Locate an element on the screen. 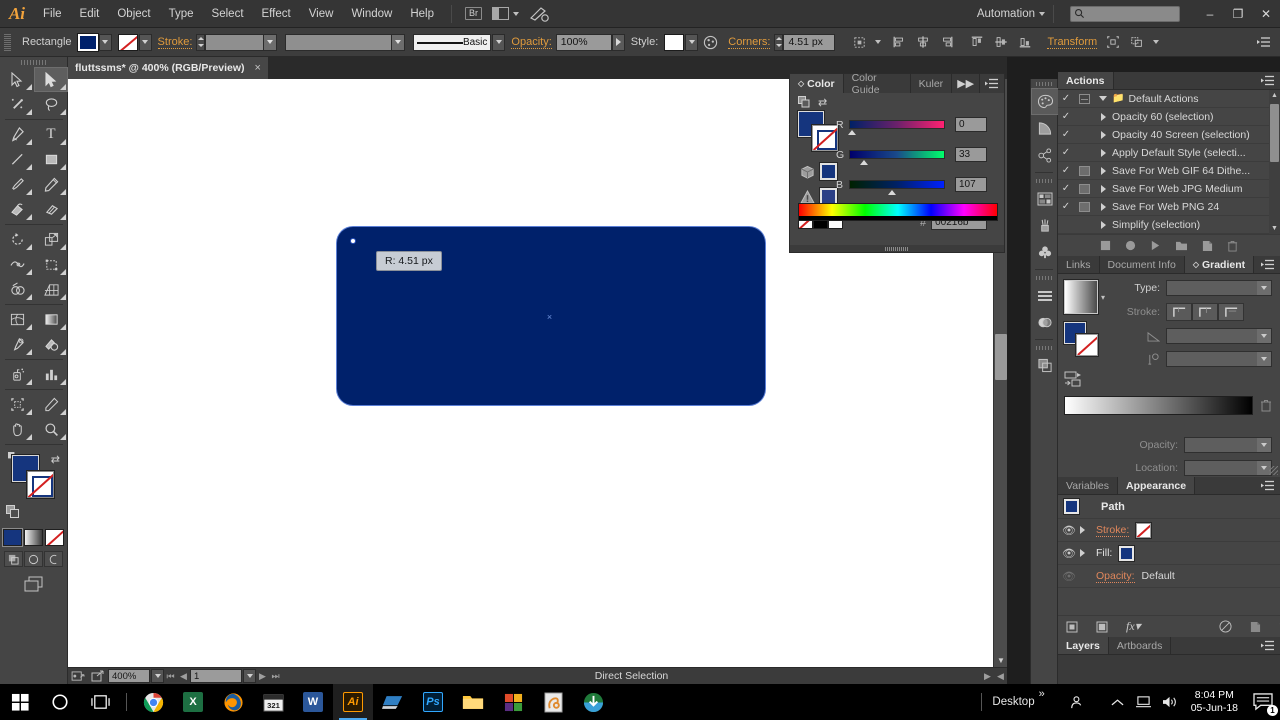  color-panel-menu-button is located at coordinates (992, 83).